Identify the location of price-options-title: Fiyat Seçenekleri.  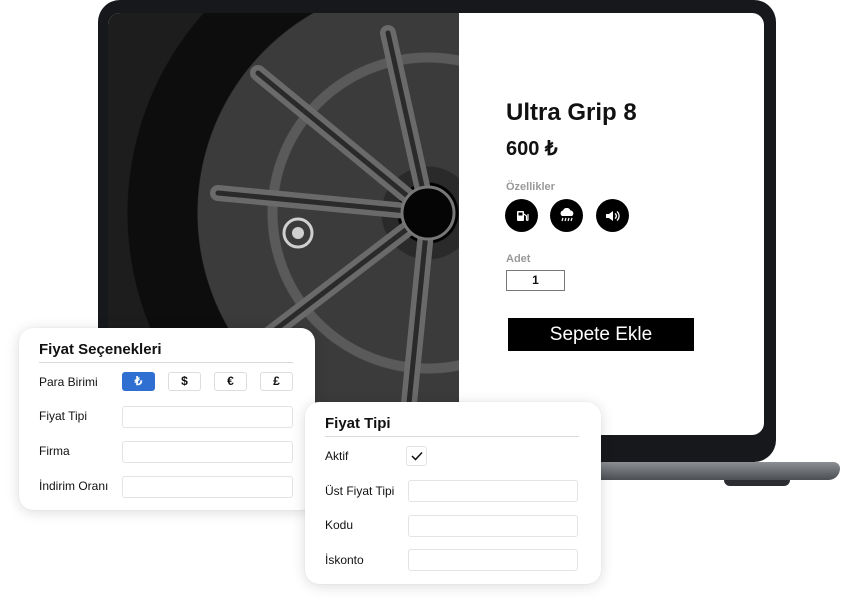
(100, 349).